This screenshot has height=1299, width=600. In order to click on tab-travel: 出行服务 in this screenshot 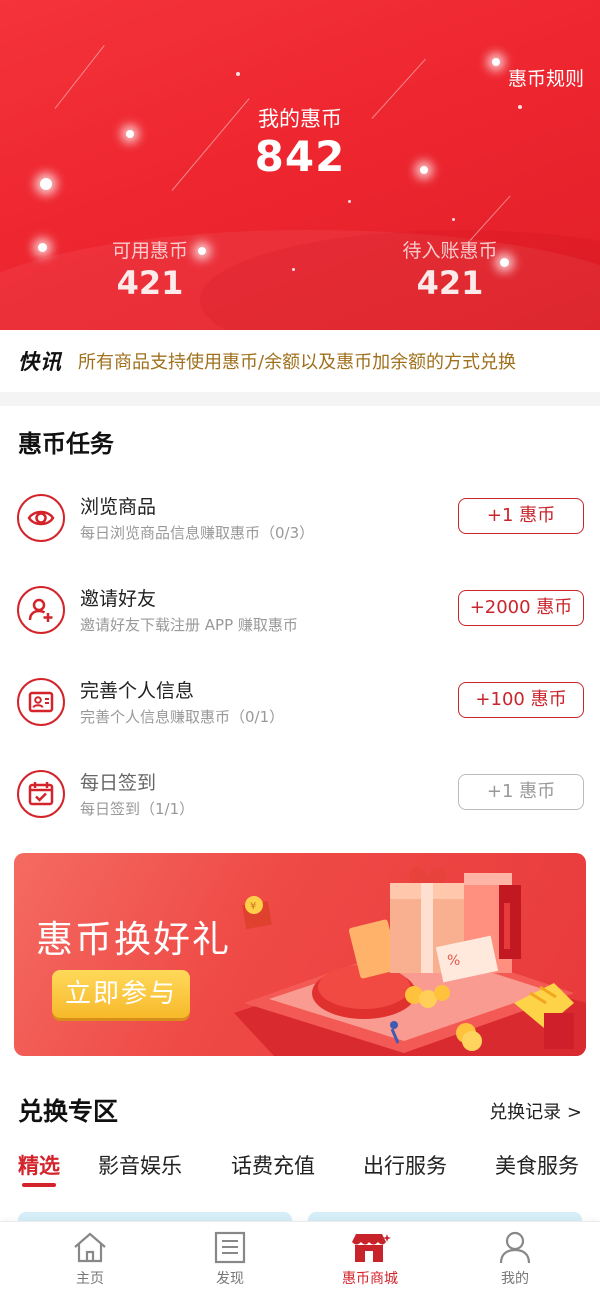, I will do `click(405, 1165)`.